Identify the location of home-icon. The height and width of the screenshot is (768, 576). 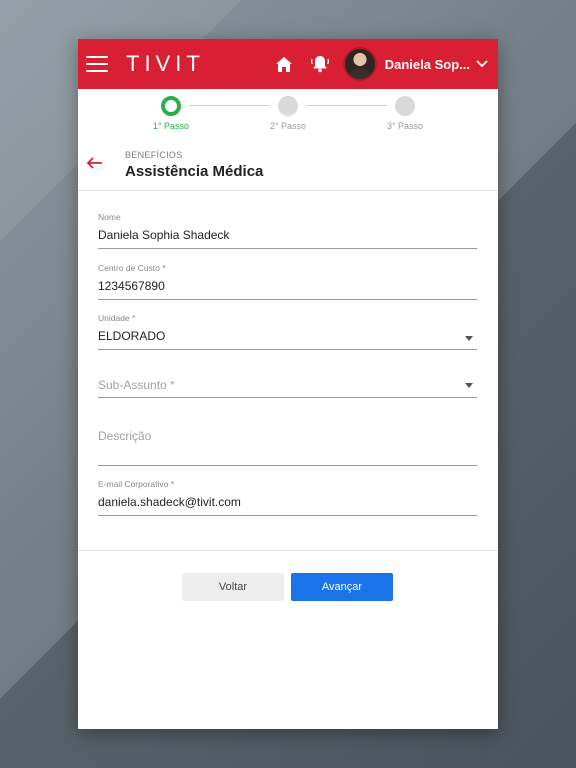
(284, 64).